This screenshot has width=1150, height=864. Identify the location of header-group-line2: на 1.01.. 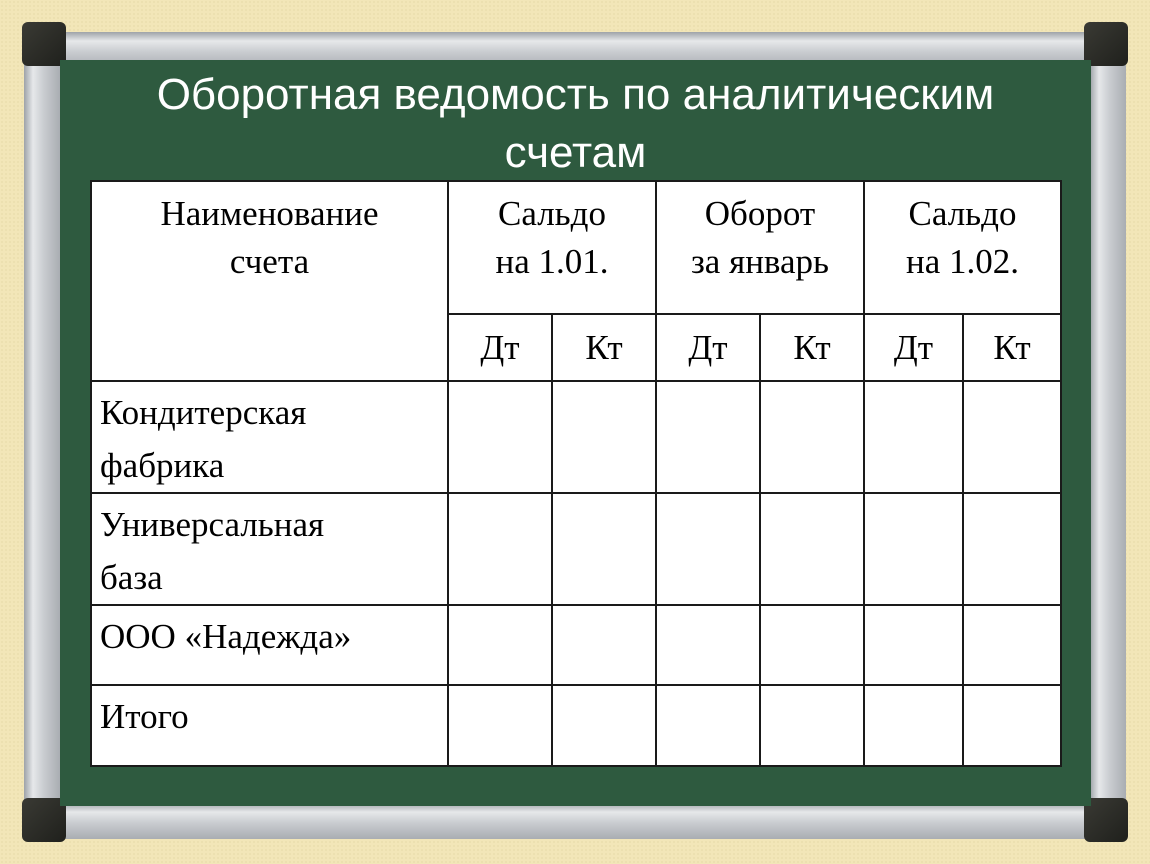
(552, 261).